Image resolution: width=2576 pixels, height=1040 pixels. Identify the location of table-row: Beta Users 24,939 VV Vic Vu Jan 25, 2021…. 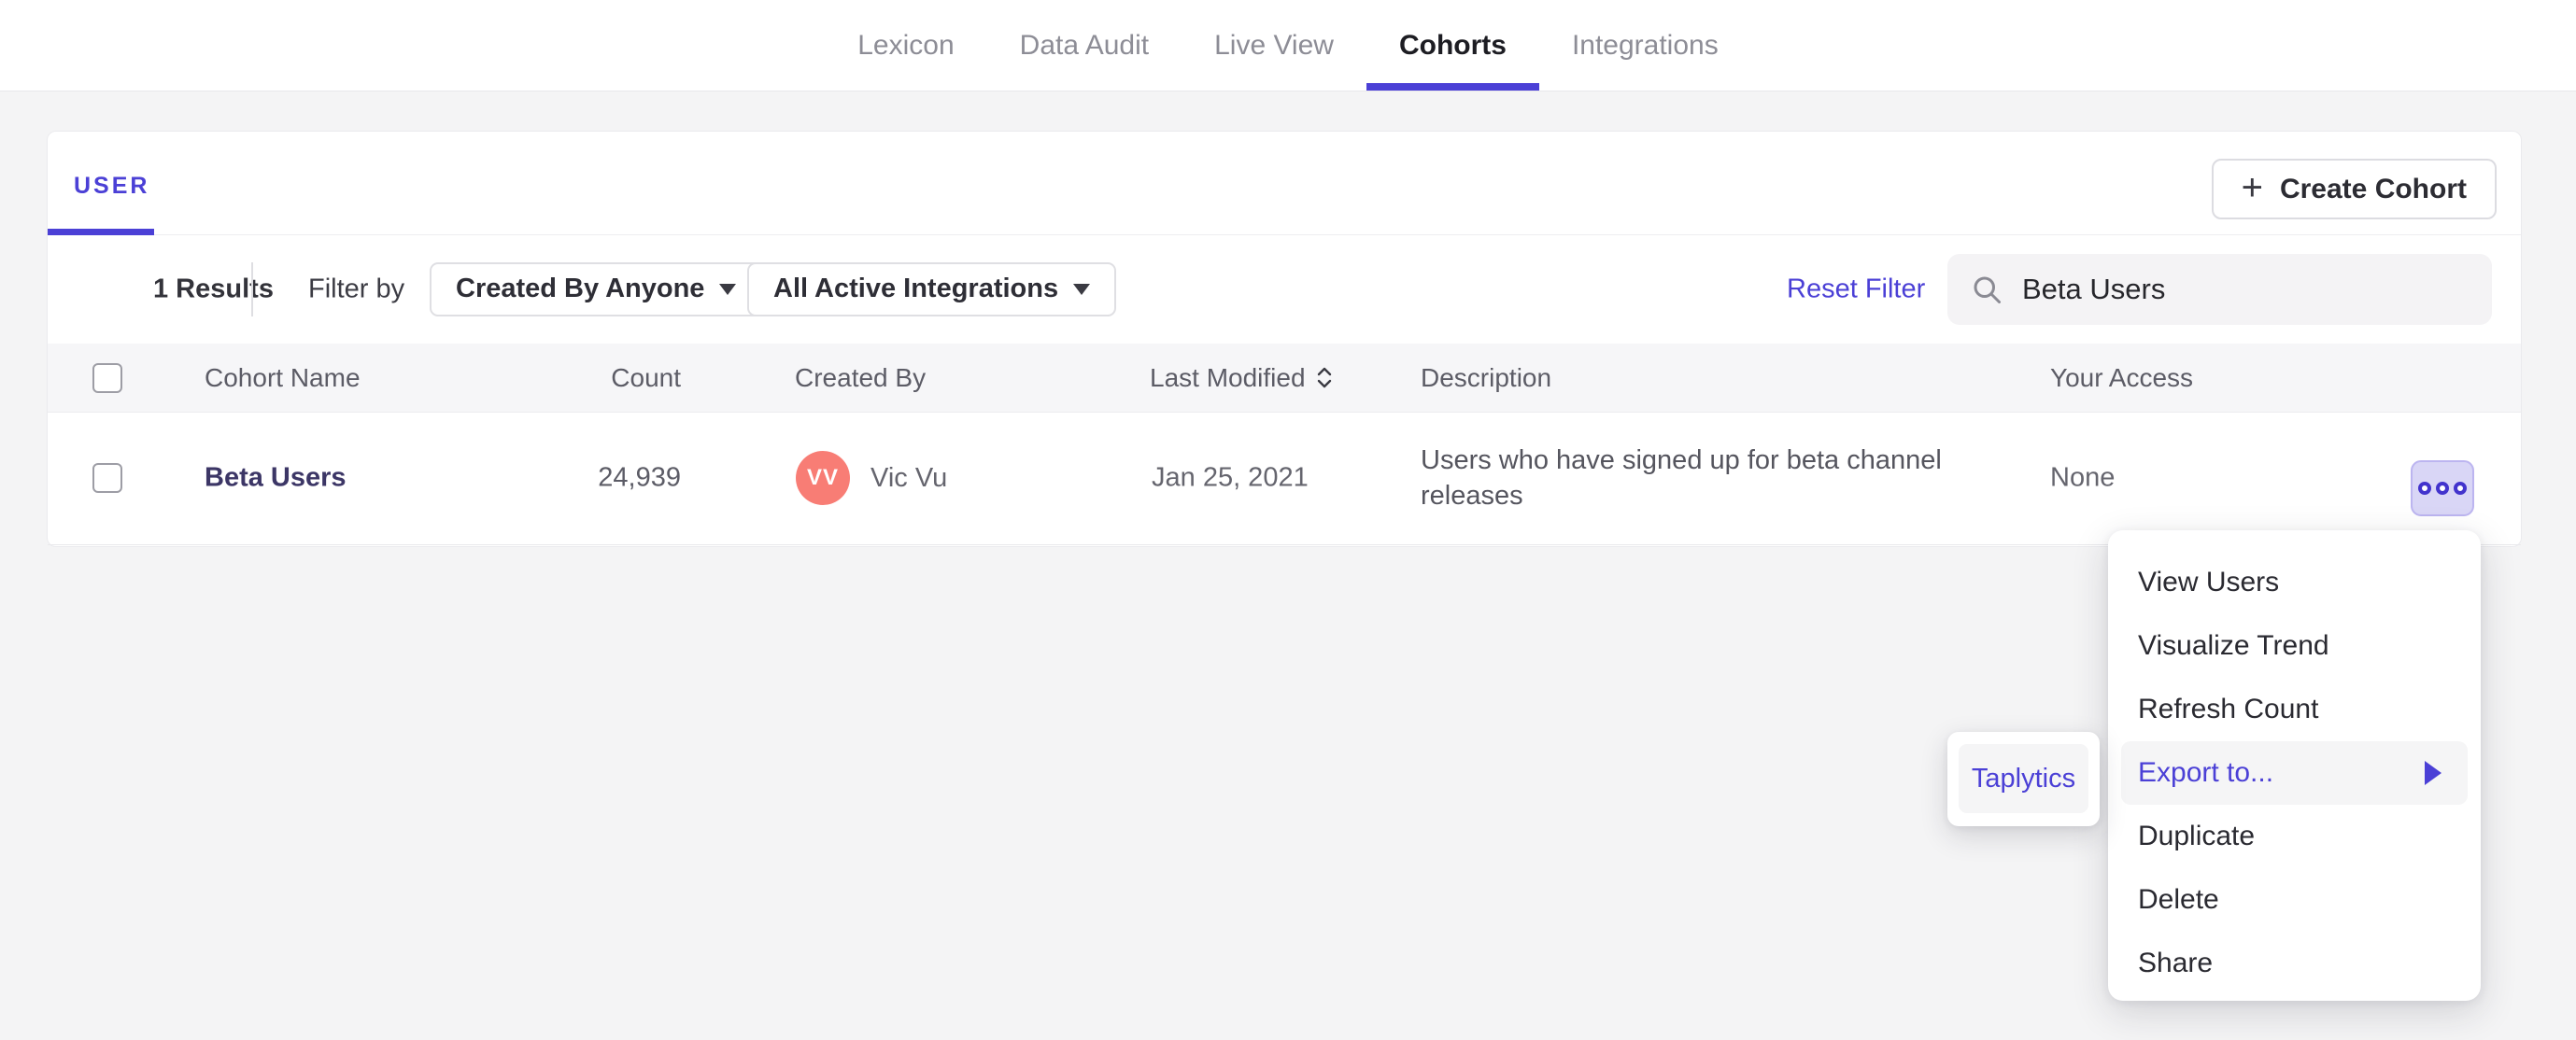
(1284, 478).